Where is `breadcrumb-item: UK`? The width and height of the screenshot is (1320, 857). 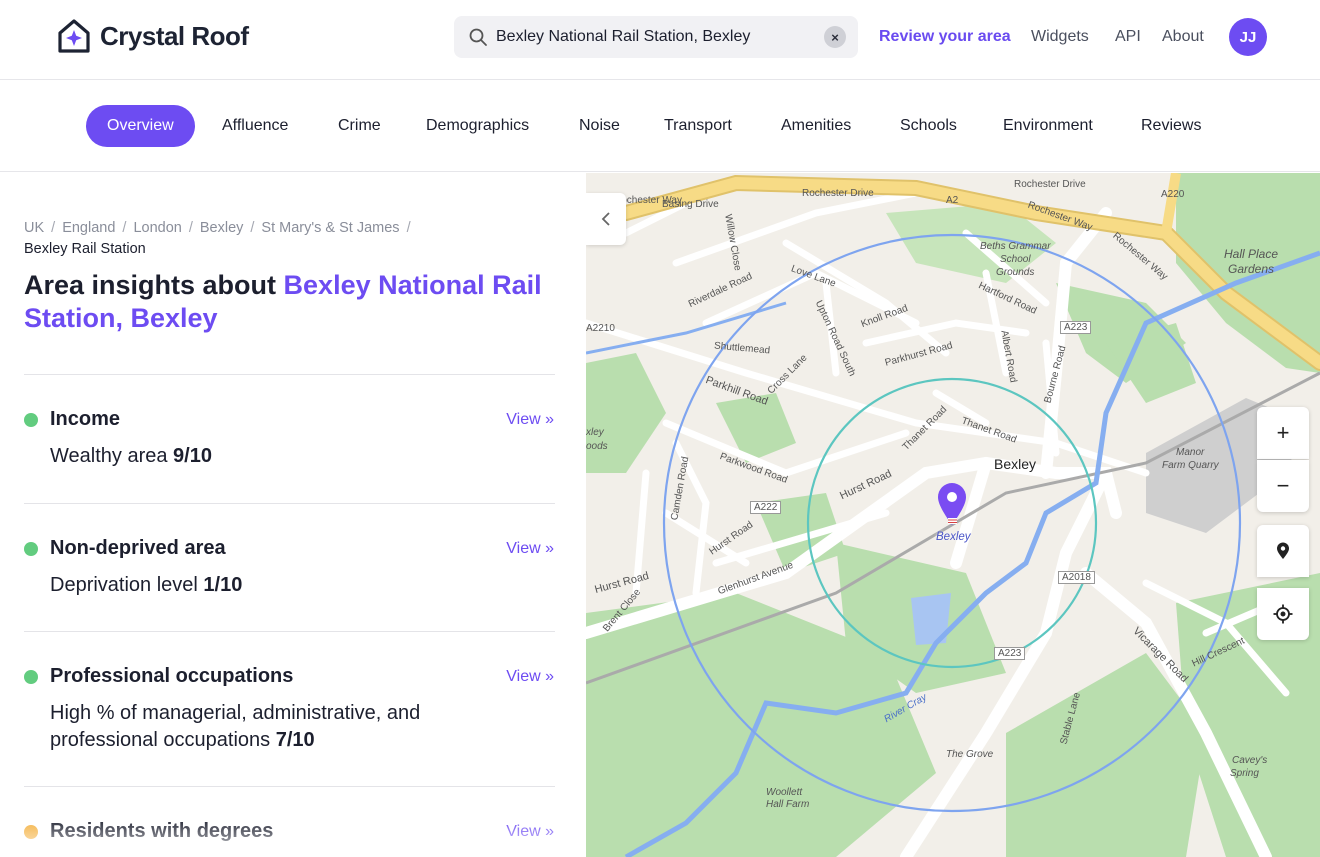
breadcrumb-item: UK is located at coordinates (34, 228).